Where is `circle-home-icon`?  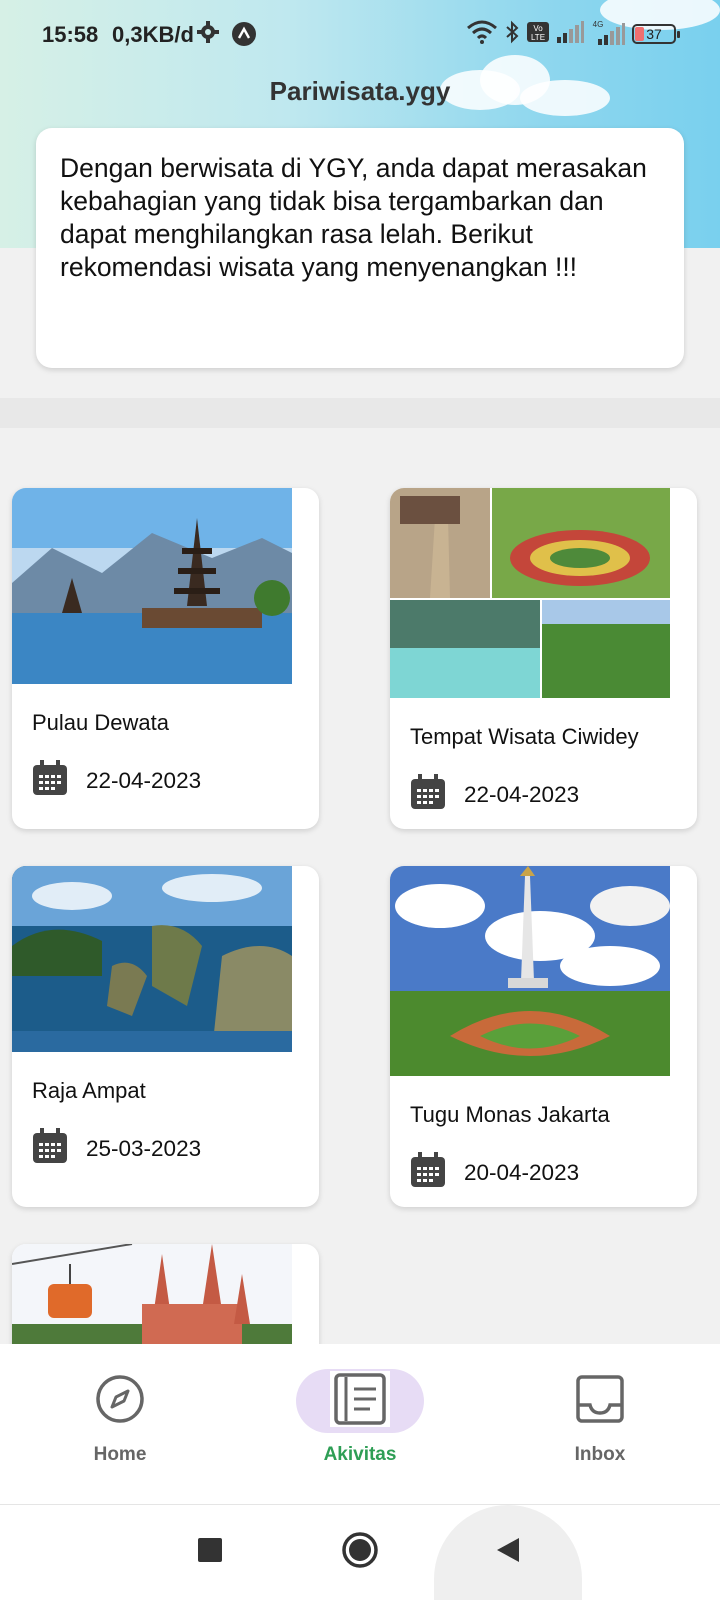
circle-home-icon is located at coordinates (360, 1552).